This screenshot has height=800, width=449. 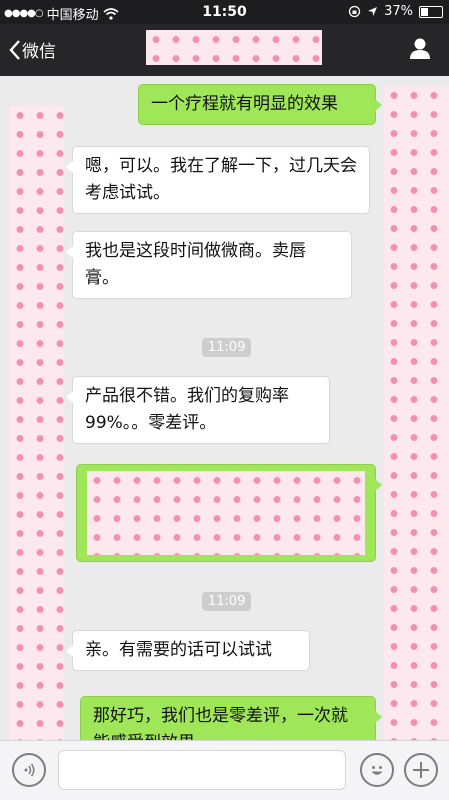 What do you see at coordinates (39, 52) in the screenshot?
I see `back-label: 微信` at bounding box center [39, 52].